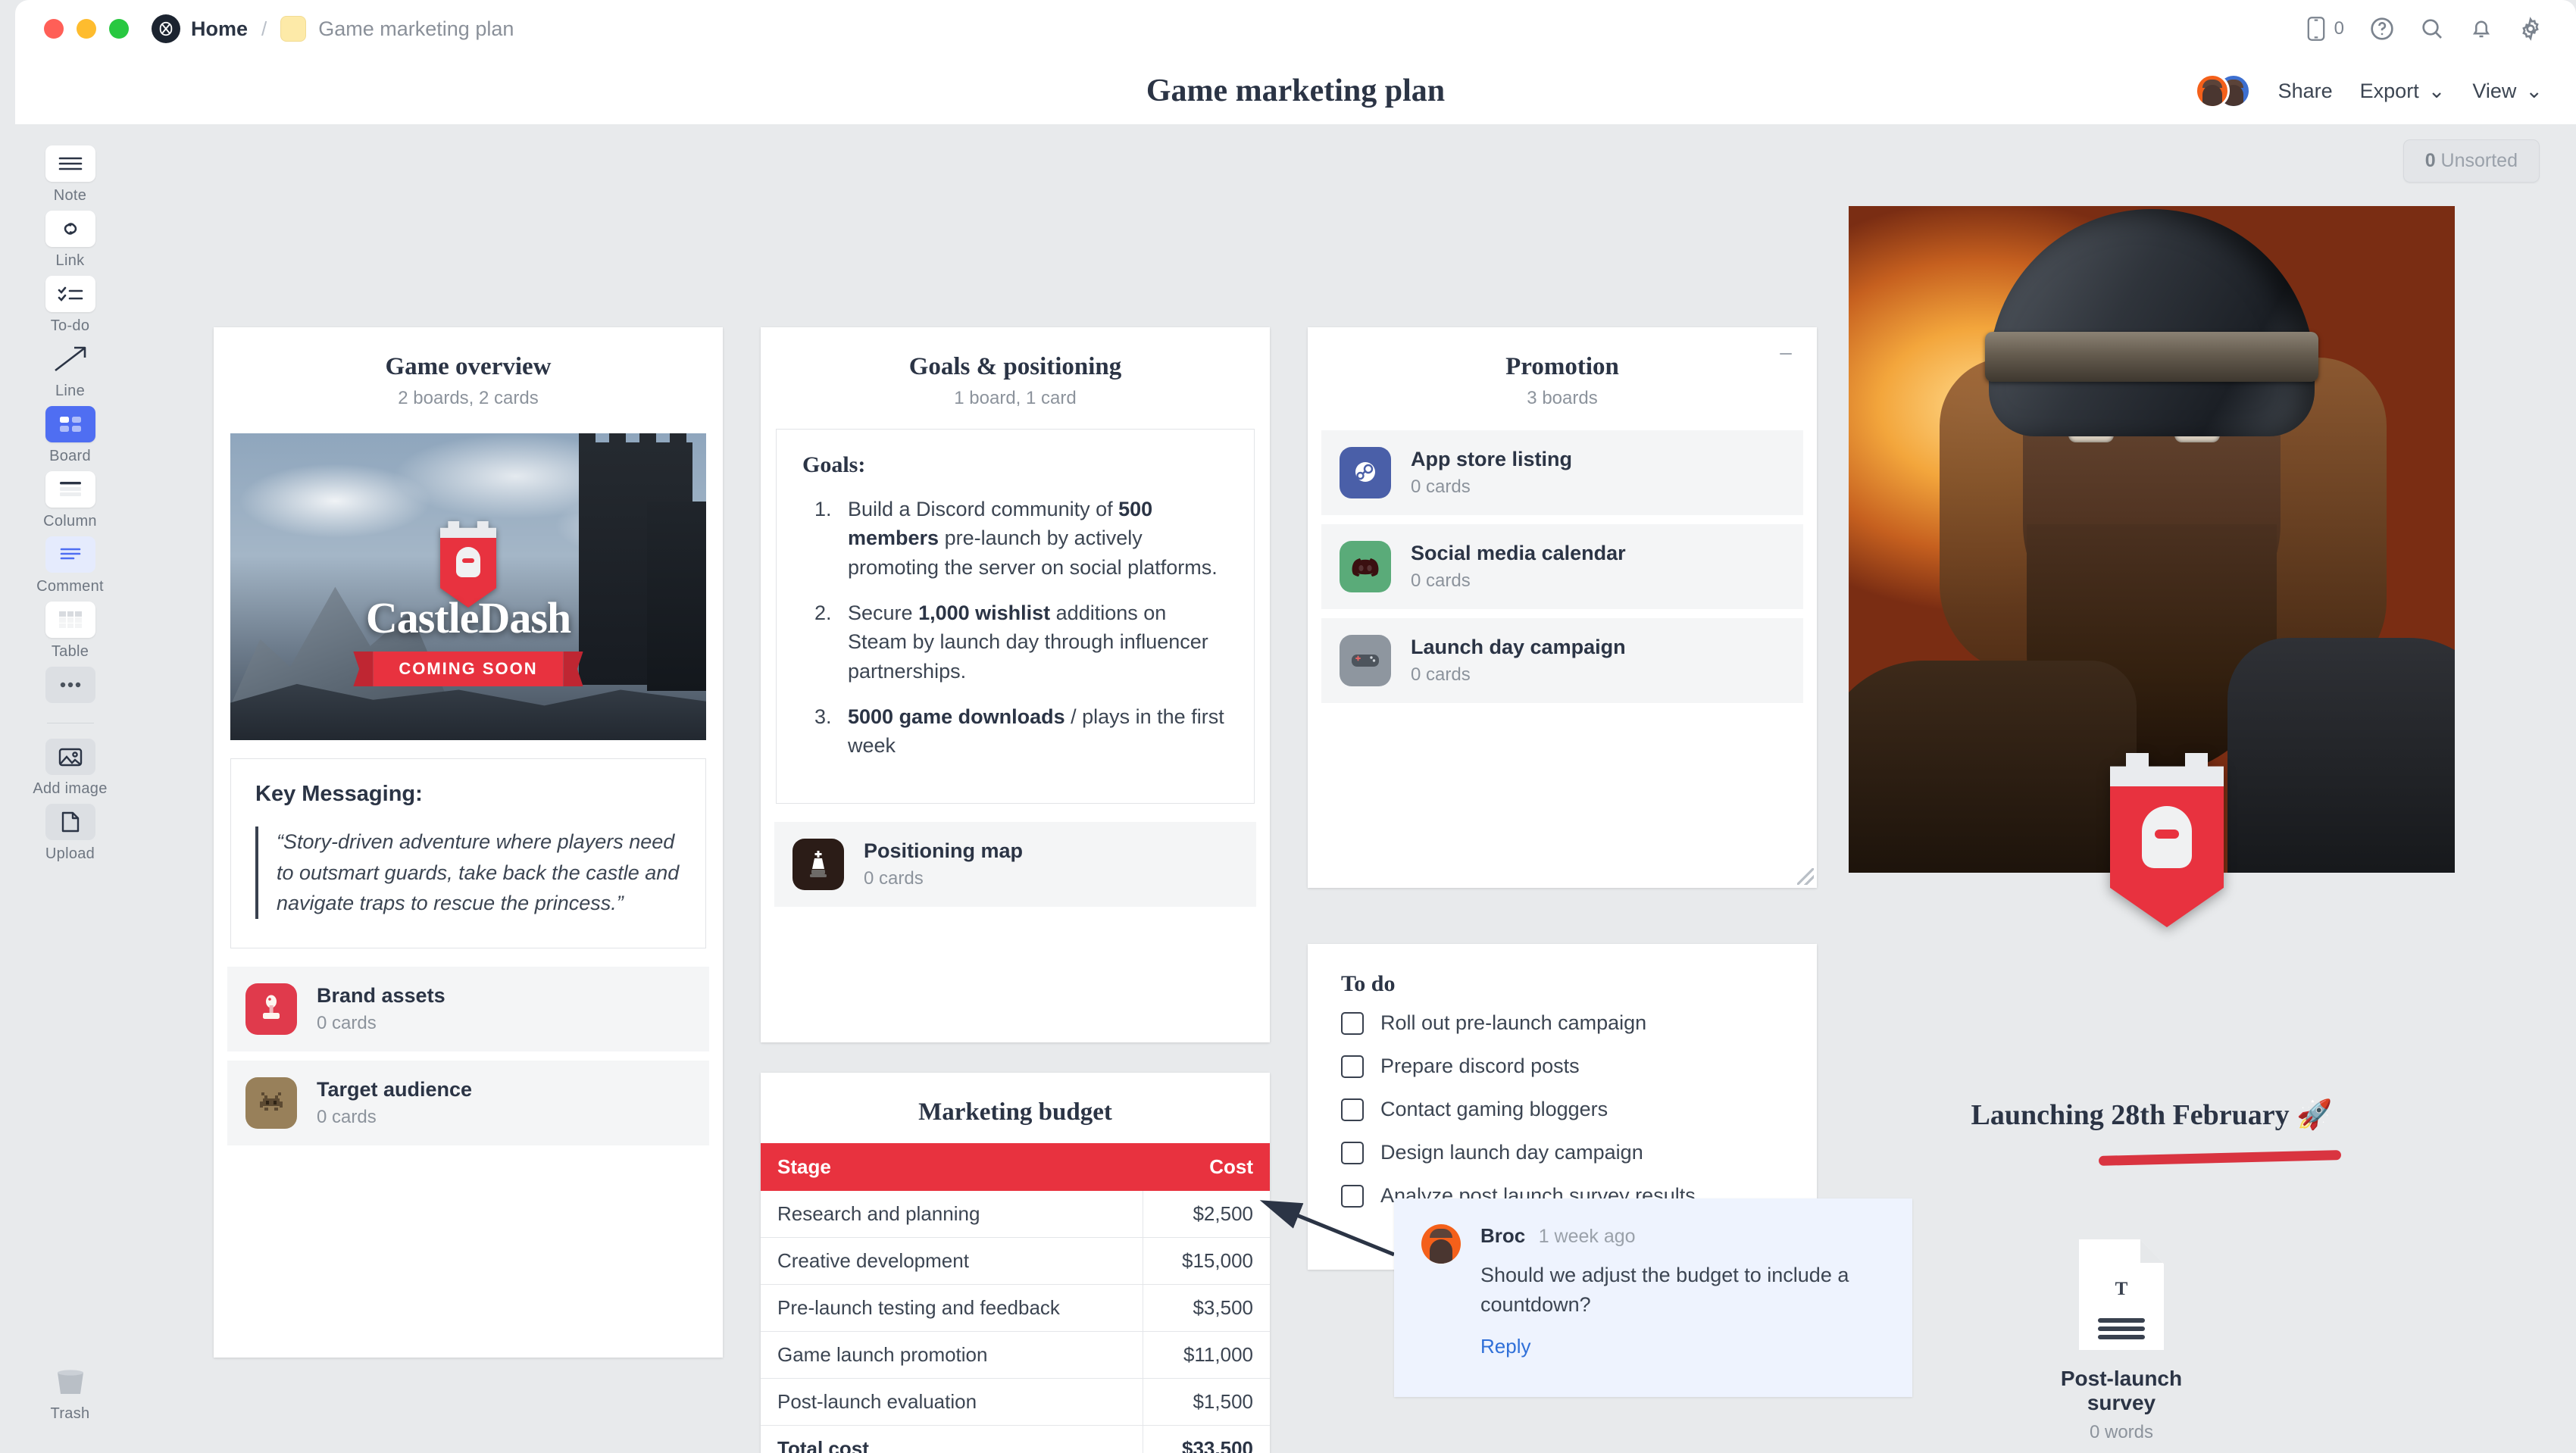 The image size is (2576, 1453). What do you see at coordinates (1562, 1023) in the screenshot?
I see `todo-item: Roll out pre-launch campaign` at bounding box center [1562, 1023].